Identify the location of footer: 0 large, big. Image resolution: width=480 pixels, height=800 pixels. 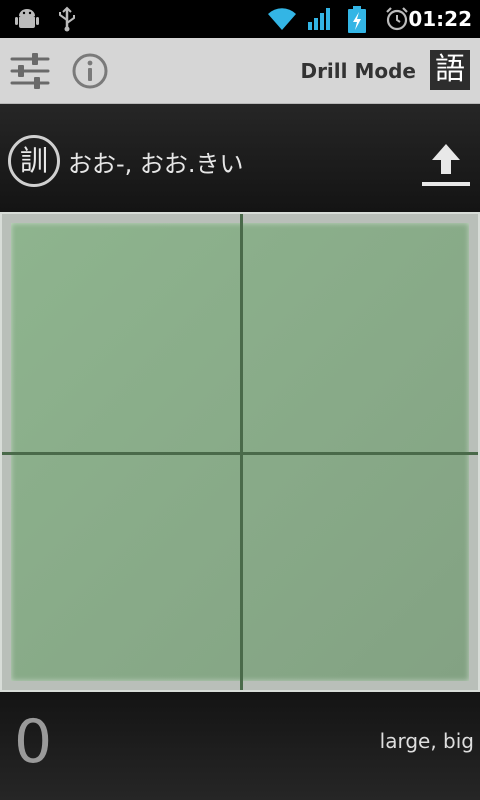
(240, 746).